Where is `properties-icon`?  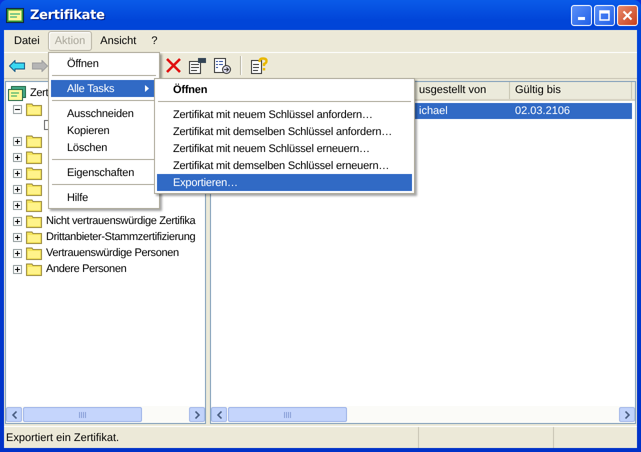
properties-icon is located at coordinates (197, 66).